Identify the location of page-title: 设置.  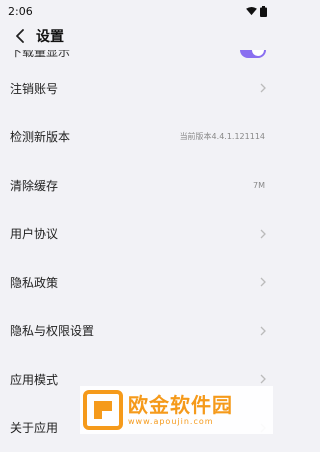
(50, 36).